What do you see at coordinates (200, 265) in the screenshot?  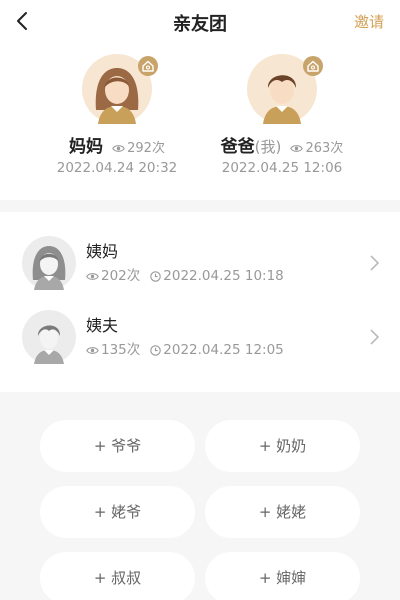 I see `list-item: 姨妈 202次 2022.04.25 10:18` at bounding box center [200, 265].